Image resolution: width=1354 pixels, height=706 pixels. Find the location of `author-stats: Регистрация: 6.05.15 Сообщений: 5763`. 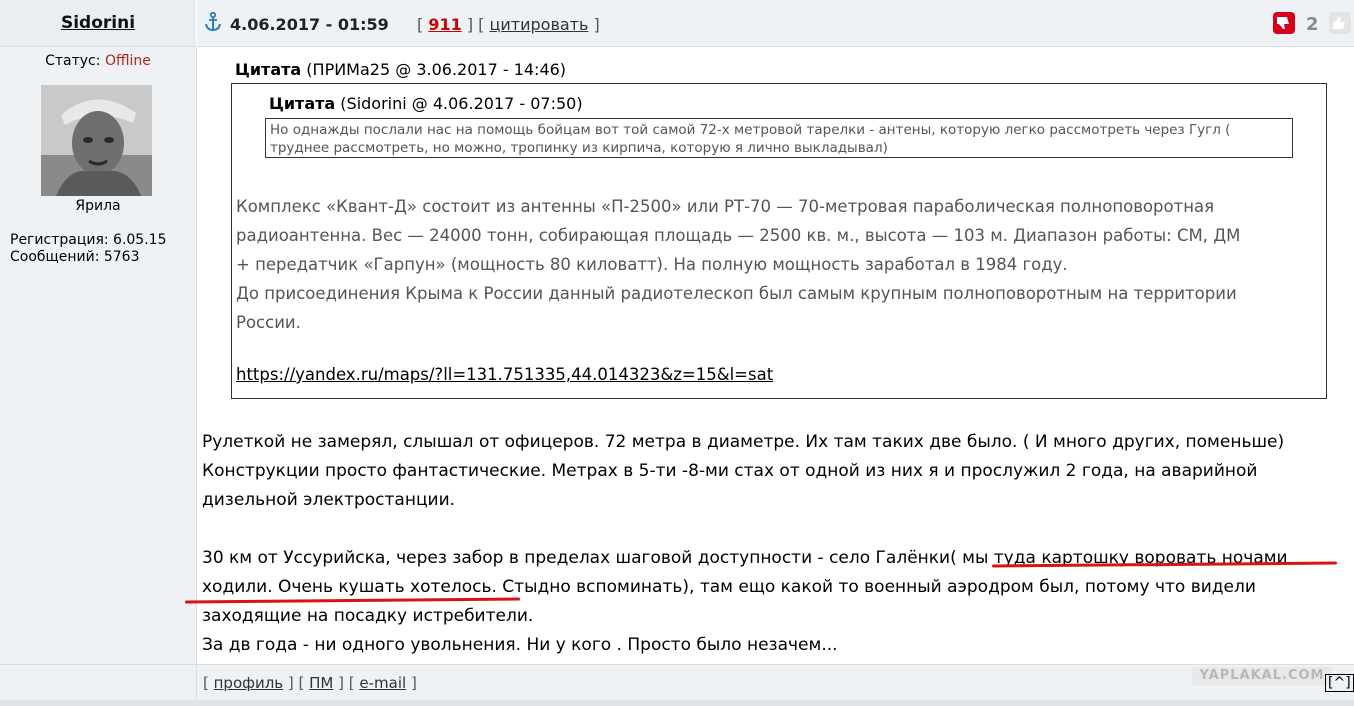

author-stats: Регистрация: 6.05.15 Сообщений: 5763 is located at coordinates (88, 249).